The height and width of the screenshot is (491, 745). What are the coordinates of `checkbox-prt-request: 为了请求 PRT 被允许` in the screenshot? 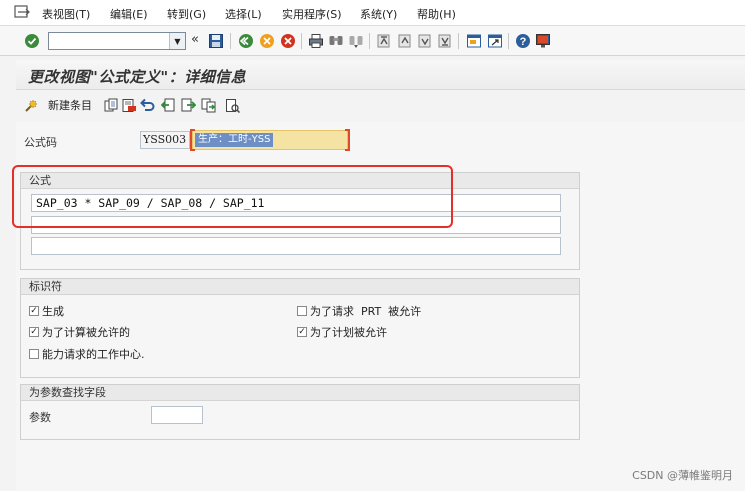 It's located at (359, 311).